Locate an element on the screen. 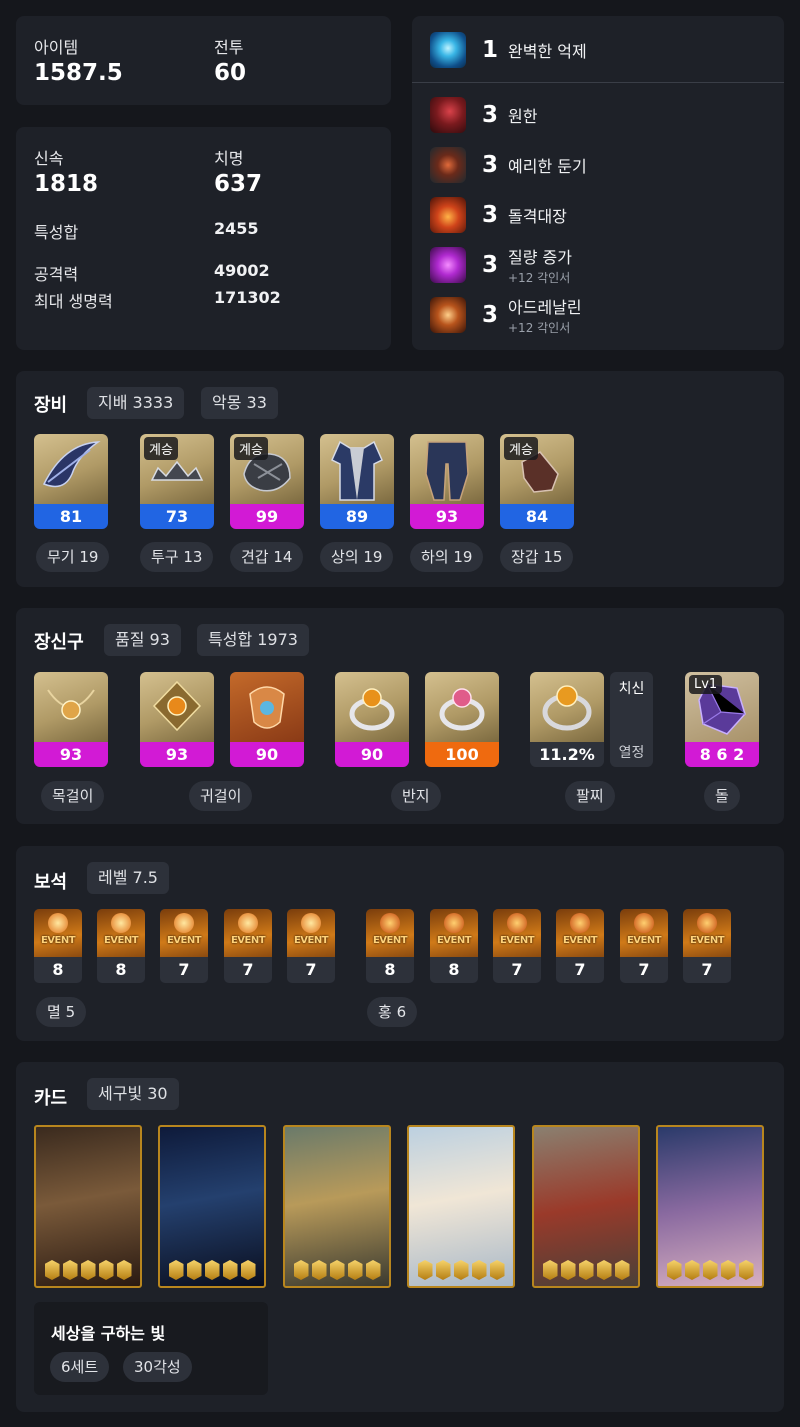 This screenshot has height=1427, width=800. engraving-row: 3 돌격대장 is located at coordinates (498, 215).